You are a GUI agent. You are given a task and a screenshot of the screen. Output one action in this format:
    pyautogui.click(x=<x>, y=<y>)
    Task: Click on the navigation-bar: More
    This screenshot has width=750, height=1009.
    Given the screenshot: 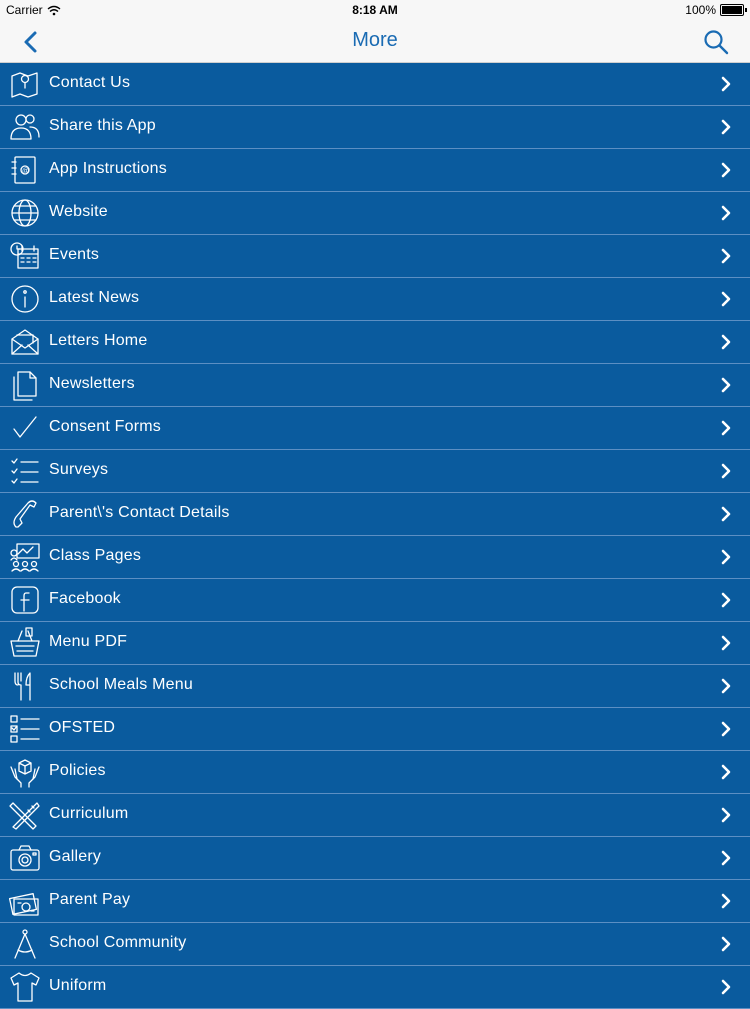 What is the action you would take?
    pyautogui.click(x=375, y=41)
    